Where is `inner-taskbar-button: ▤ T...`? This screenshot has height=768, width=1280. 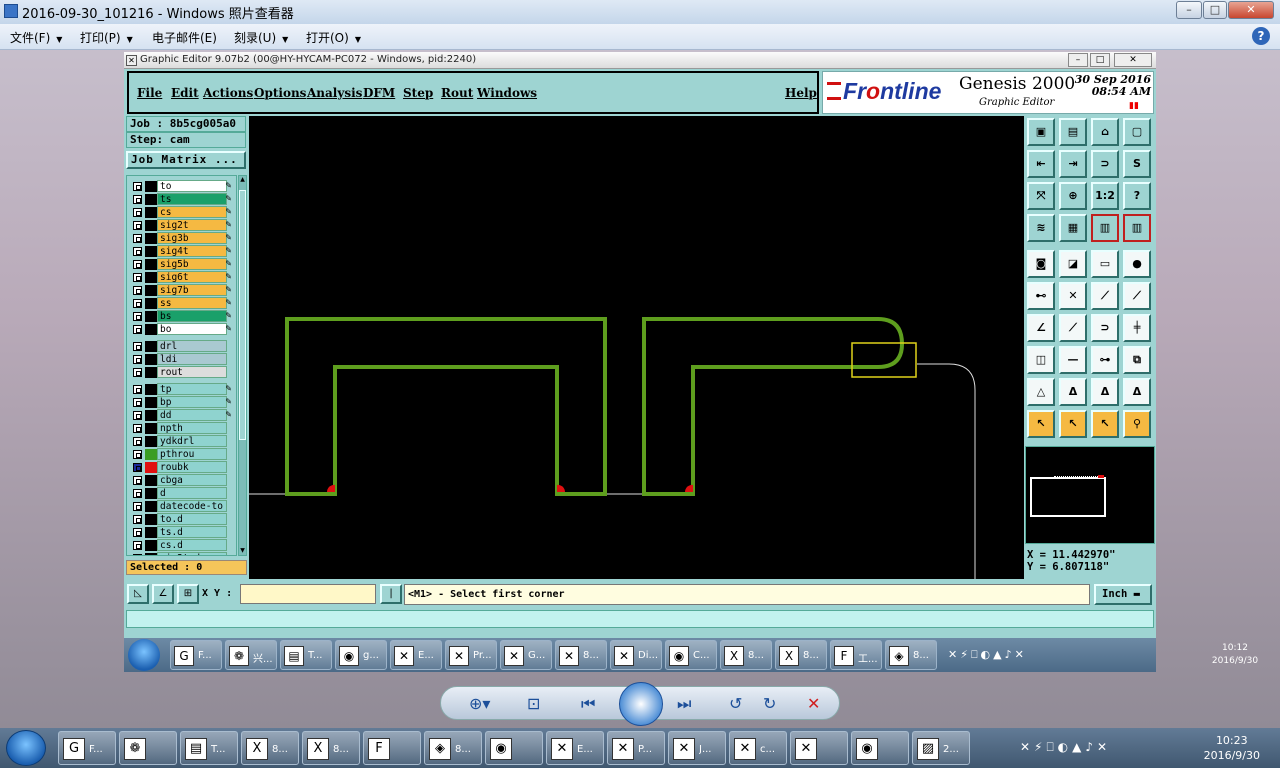
inner-taskbar-button: ▤ T... is located at coordinates (306, 655).